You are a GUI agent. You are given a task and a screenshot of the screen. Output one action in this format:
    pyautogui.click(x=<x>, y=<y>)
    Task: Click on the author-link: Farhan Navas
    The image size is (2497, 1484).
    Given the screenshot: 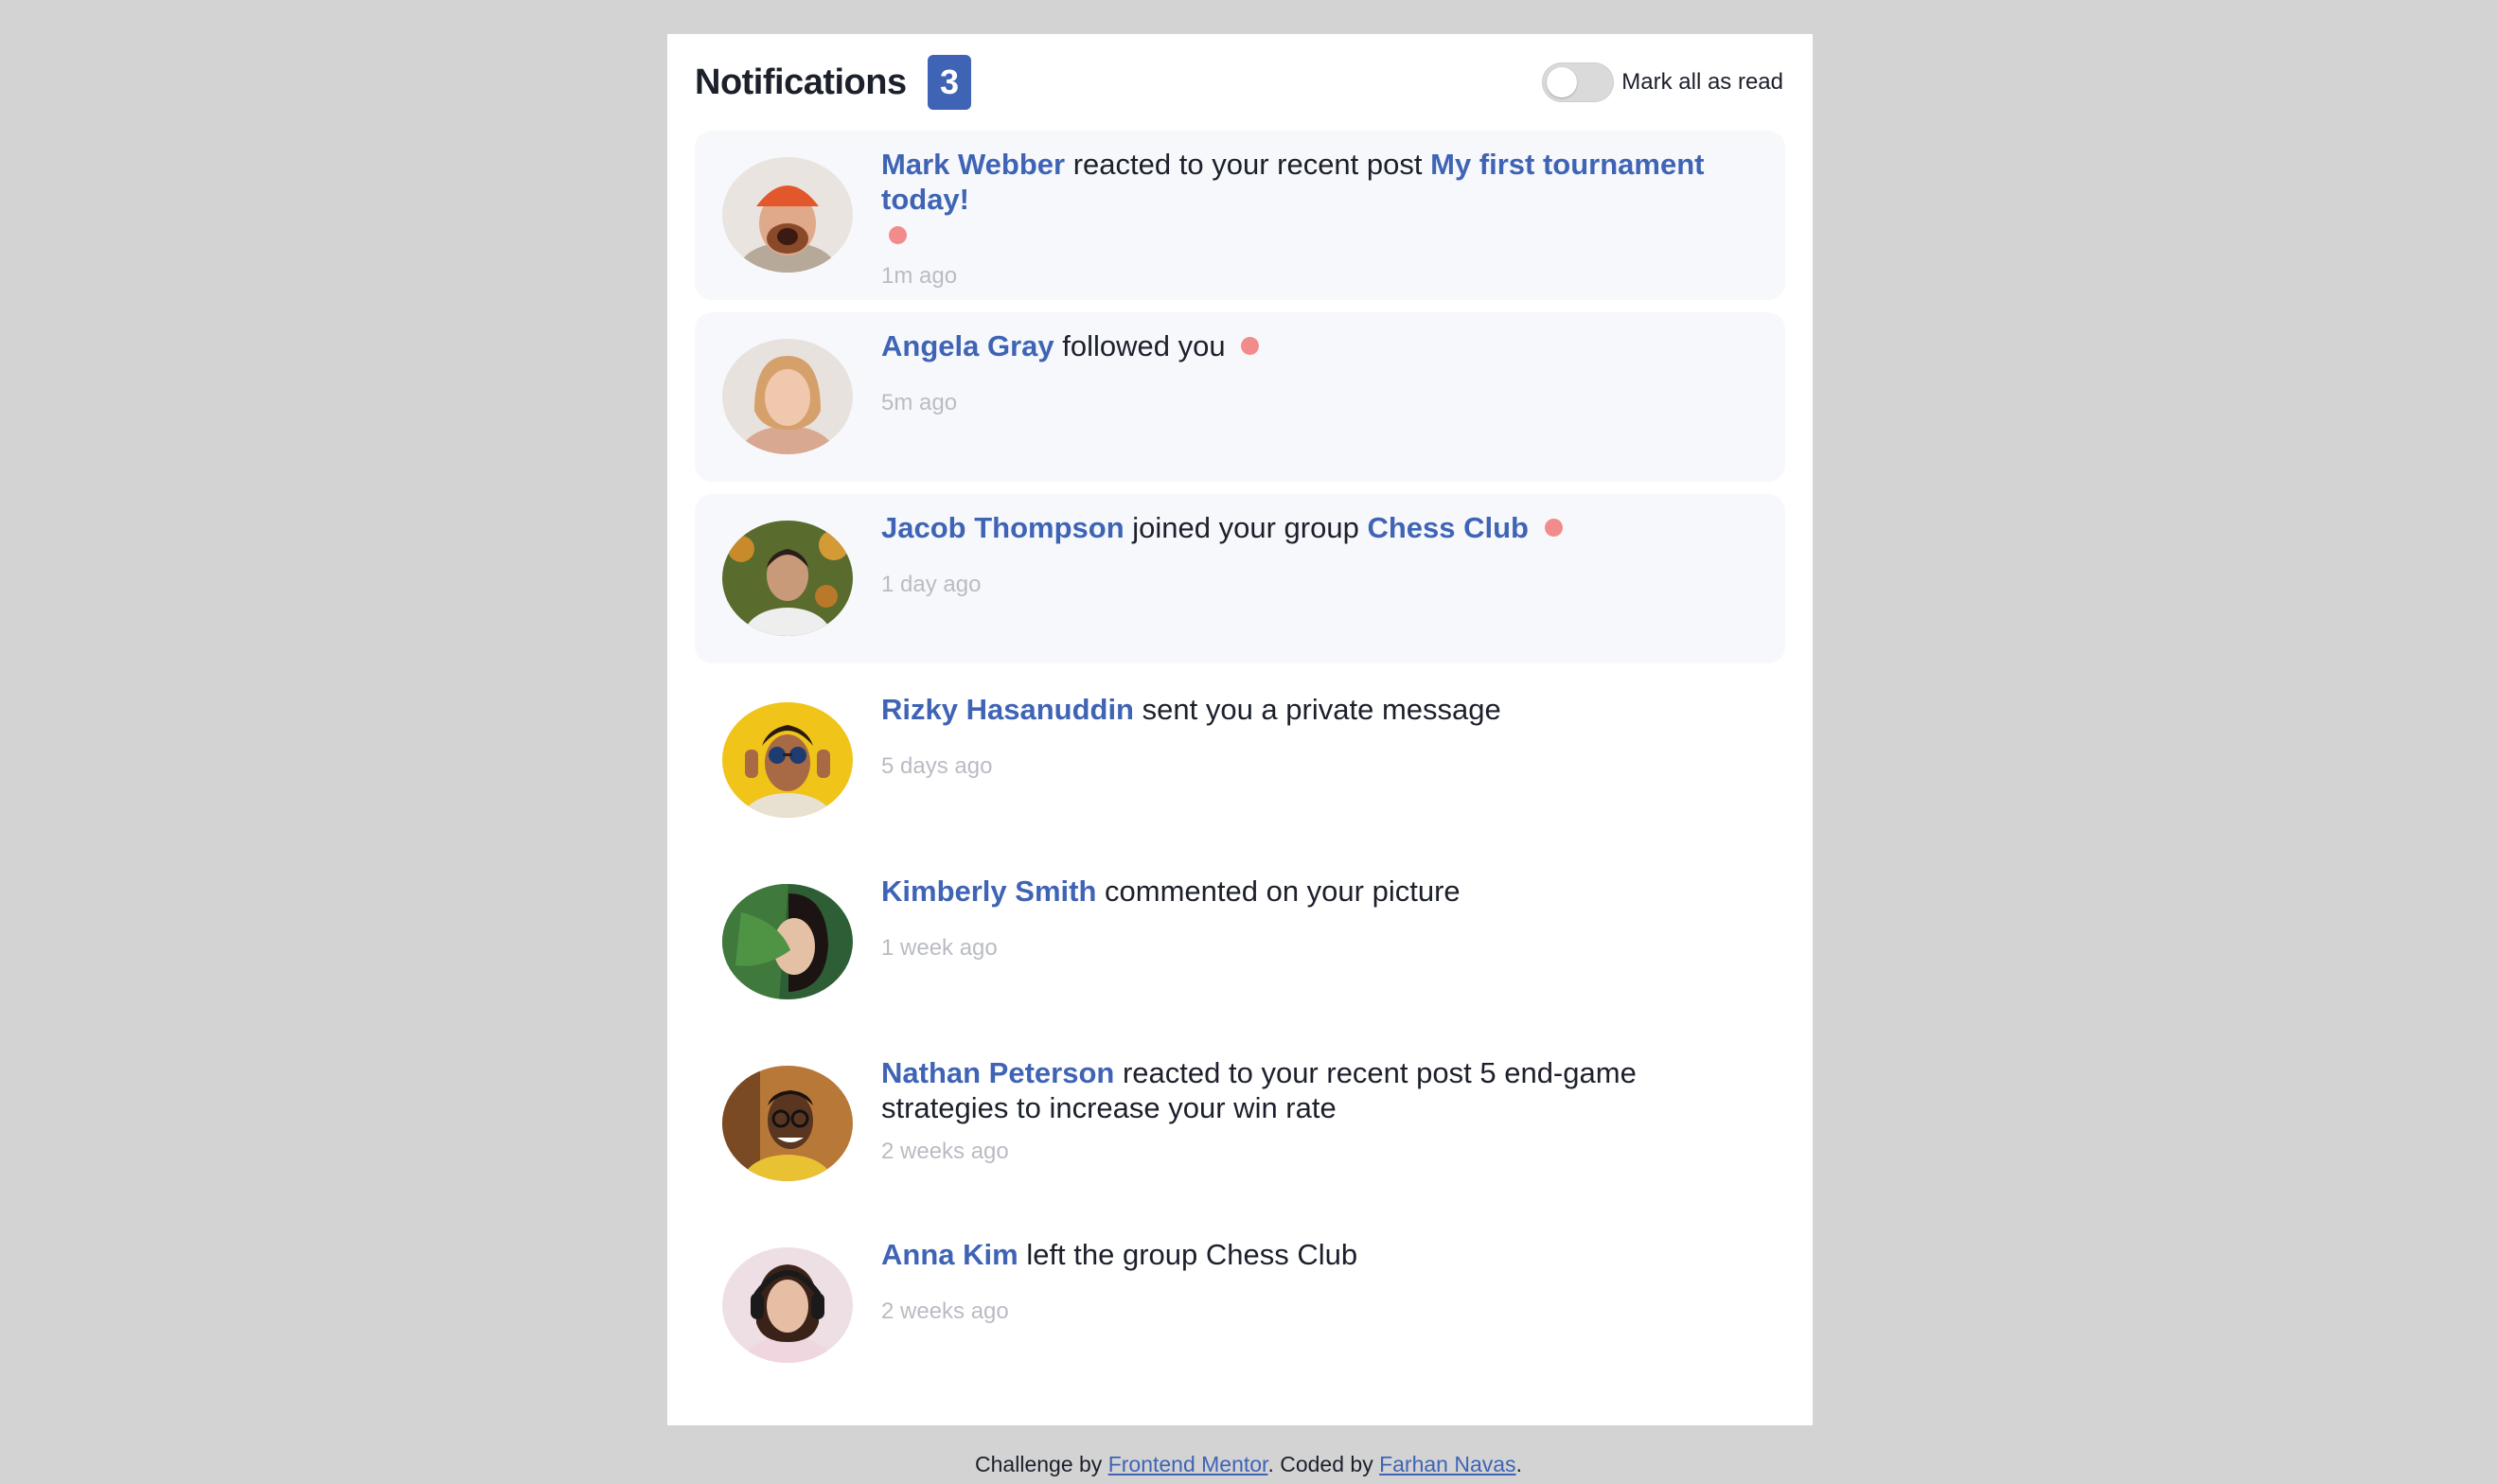 What is the action you would take?
    pyautogui.click(x=1447, y=1464)
    